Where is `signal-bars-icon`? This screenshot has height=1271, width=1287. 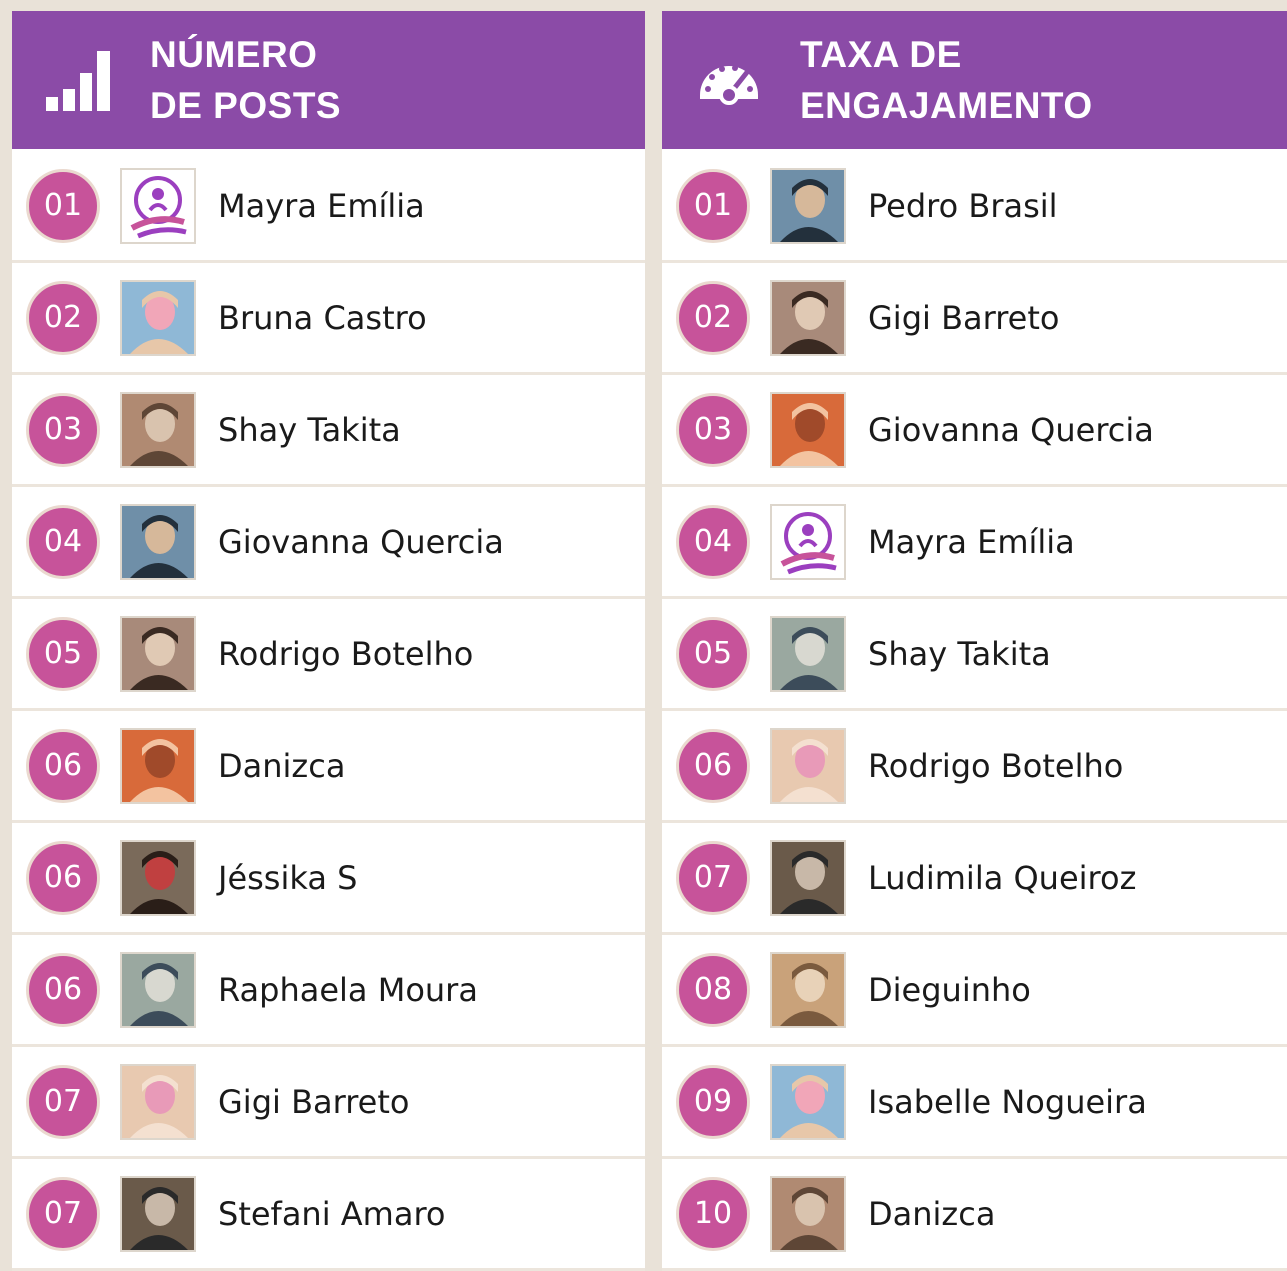 signal-bars-icon is located at coordinates (79, 80).